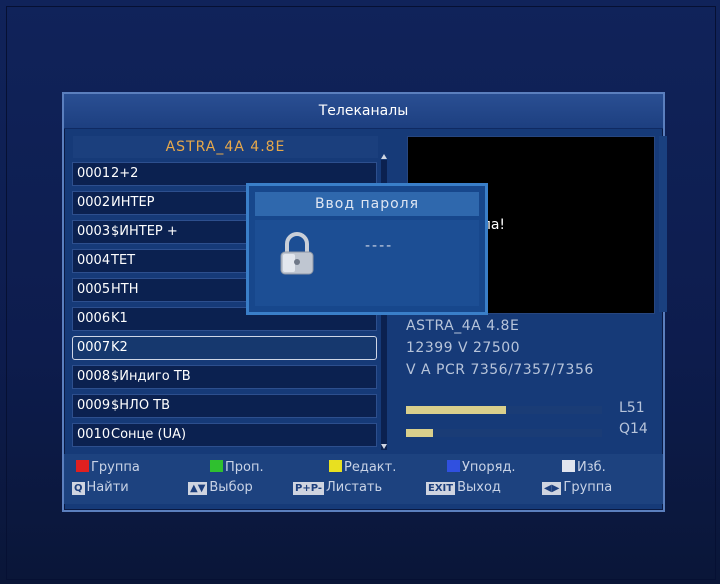 The width and height of the screenshot is (720, 584). I want to click on channel-number: 0004, so click(94, 260).